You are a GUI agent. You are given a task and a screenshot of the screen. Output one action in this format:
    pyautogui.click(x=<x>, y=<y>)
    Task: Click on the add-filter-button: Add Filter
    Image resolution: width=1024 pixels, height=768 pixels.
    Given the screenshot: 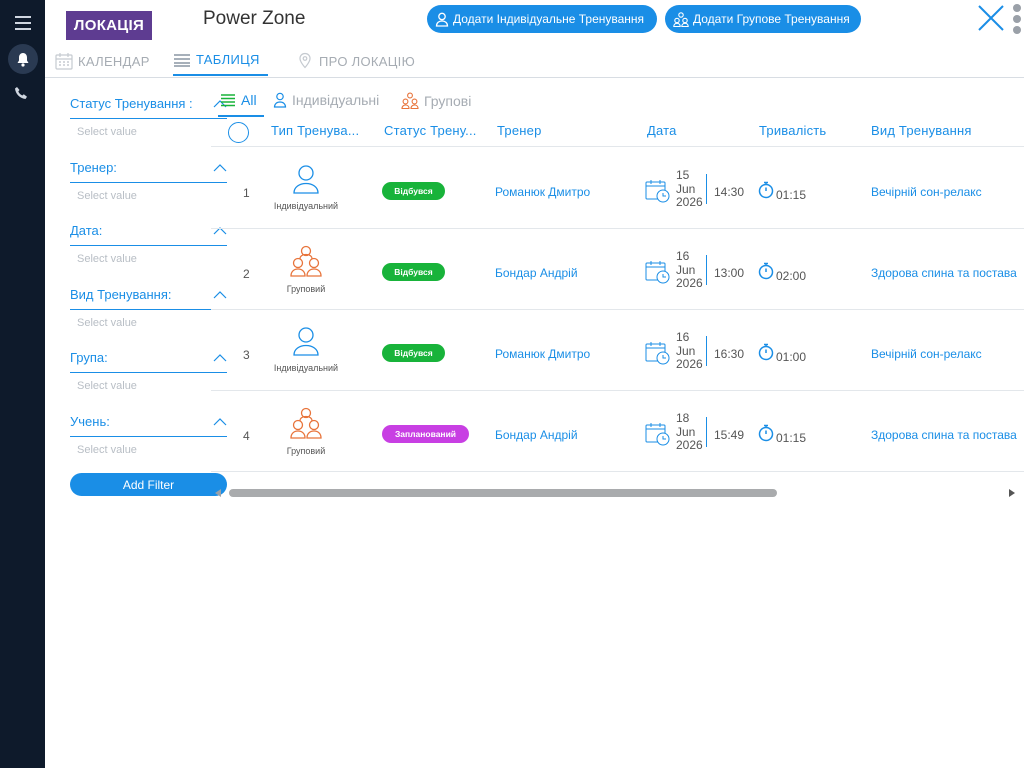 What is the action you would take?
    pyautogui.click(x=148, y=484)
    